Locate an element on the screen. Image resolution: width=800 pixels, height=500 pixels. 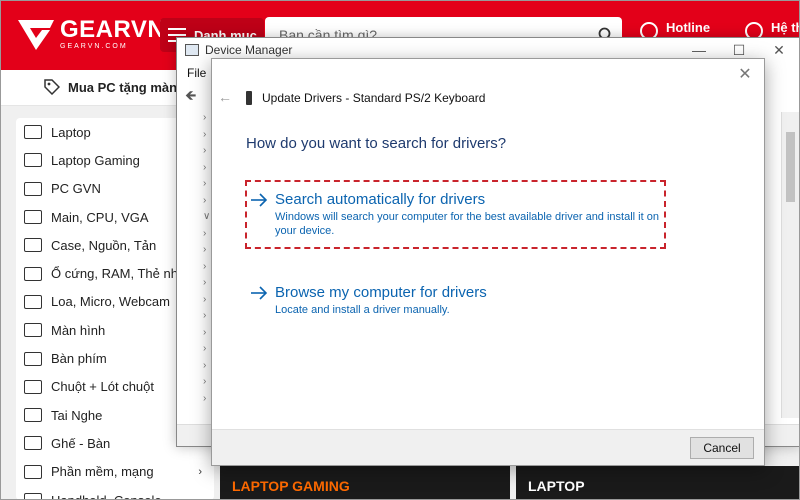
logo-sub: GEARVN.COM is located at coordinates (94, 46).